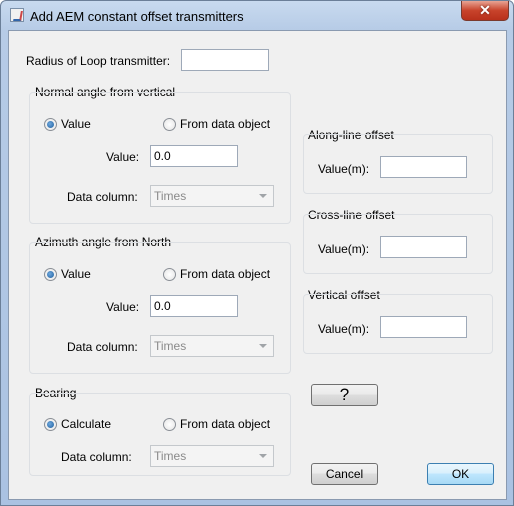 The width and height of the screenshot is (514, 506). What do you see at coordinates (344, 395) in the screenshot?
I see `help-button: ?` at bounding box center [344, 395].